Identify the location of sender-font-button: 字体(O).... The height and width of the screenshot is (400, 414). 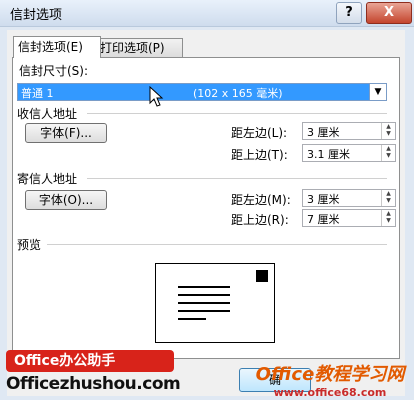
(66, 200).